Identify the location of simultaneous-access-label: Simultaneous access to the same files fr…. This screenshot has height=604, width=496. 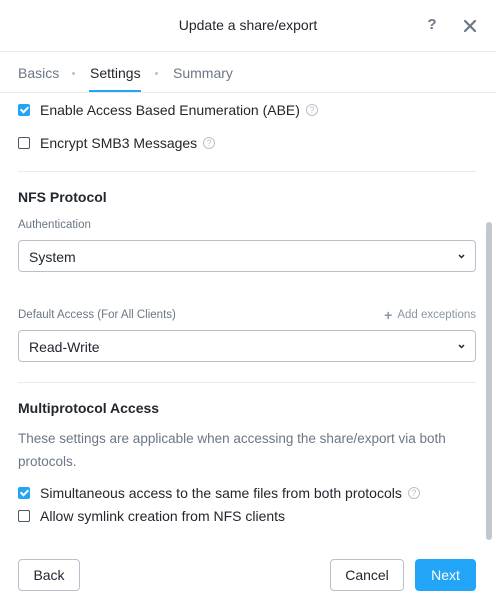
(221, 493).